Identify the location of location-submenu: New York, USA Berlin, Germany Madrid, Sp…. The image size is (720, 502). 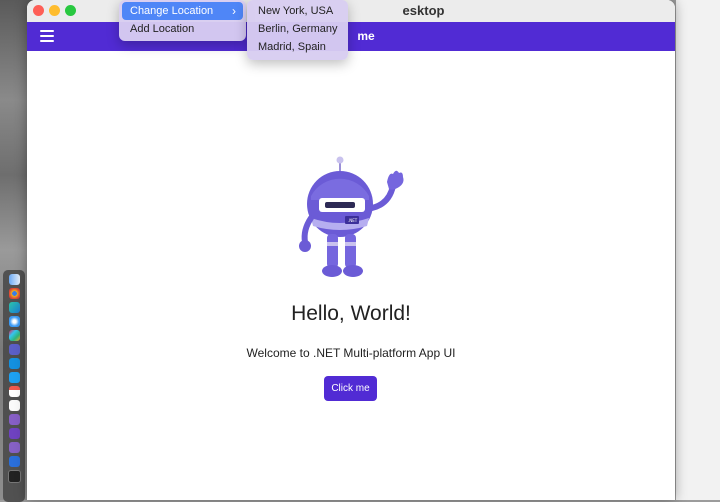
(297, 30).